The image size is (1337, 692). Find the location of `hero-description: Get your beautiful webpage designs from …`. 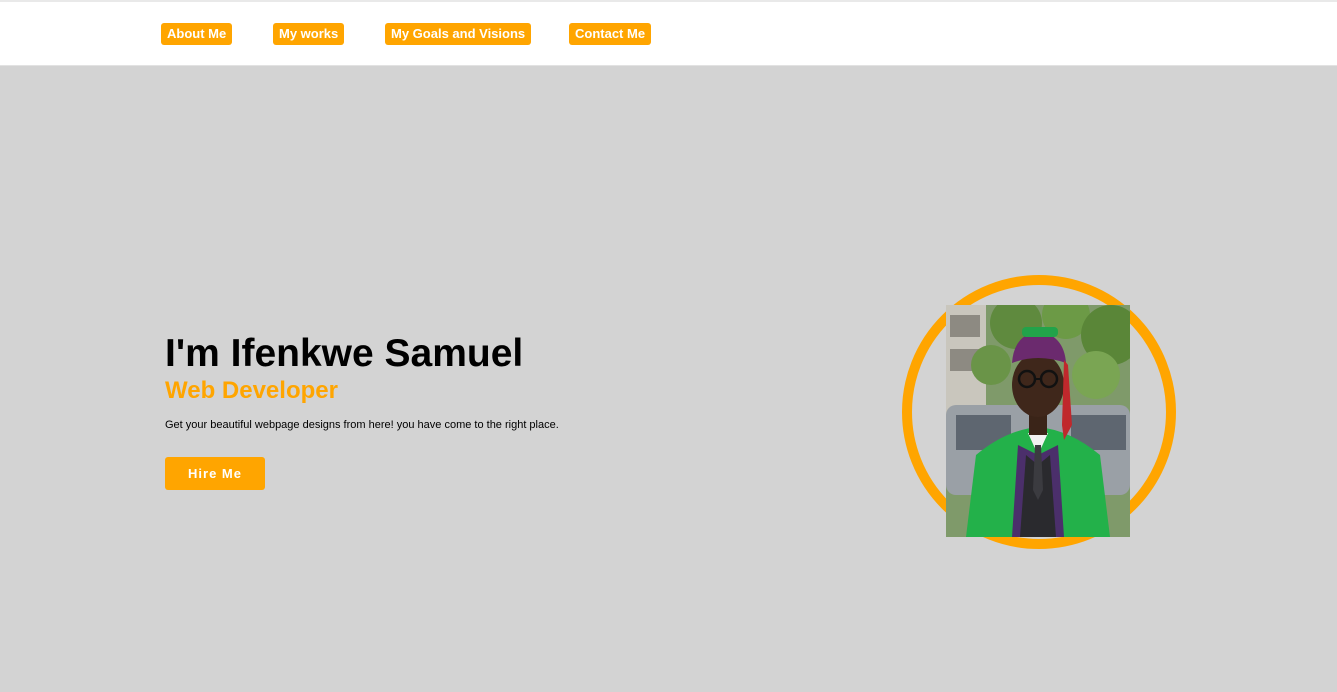

hero-description: Get your beautiful webpage designs from … is located at coordinates (362, 425).